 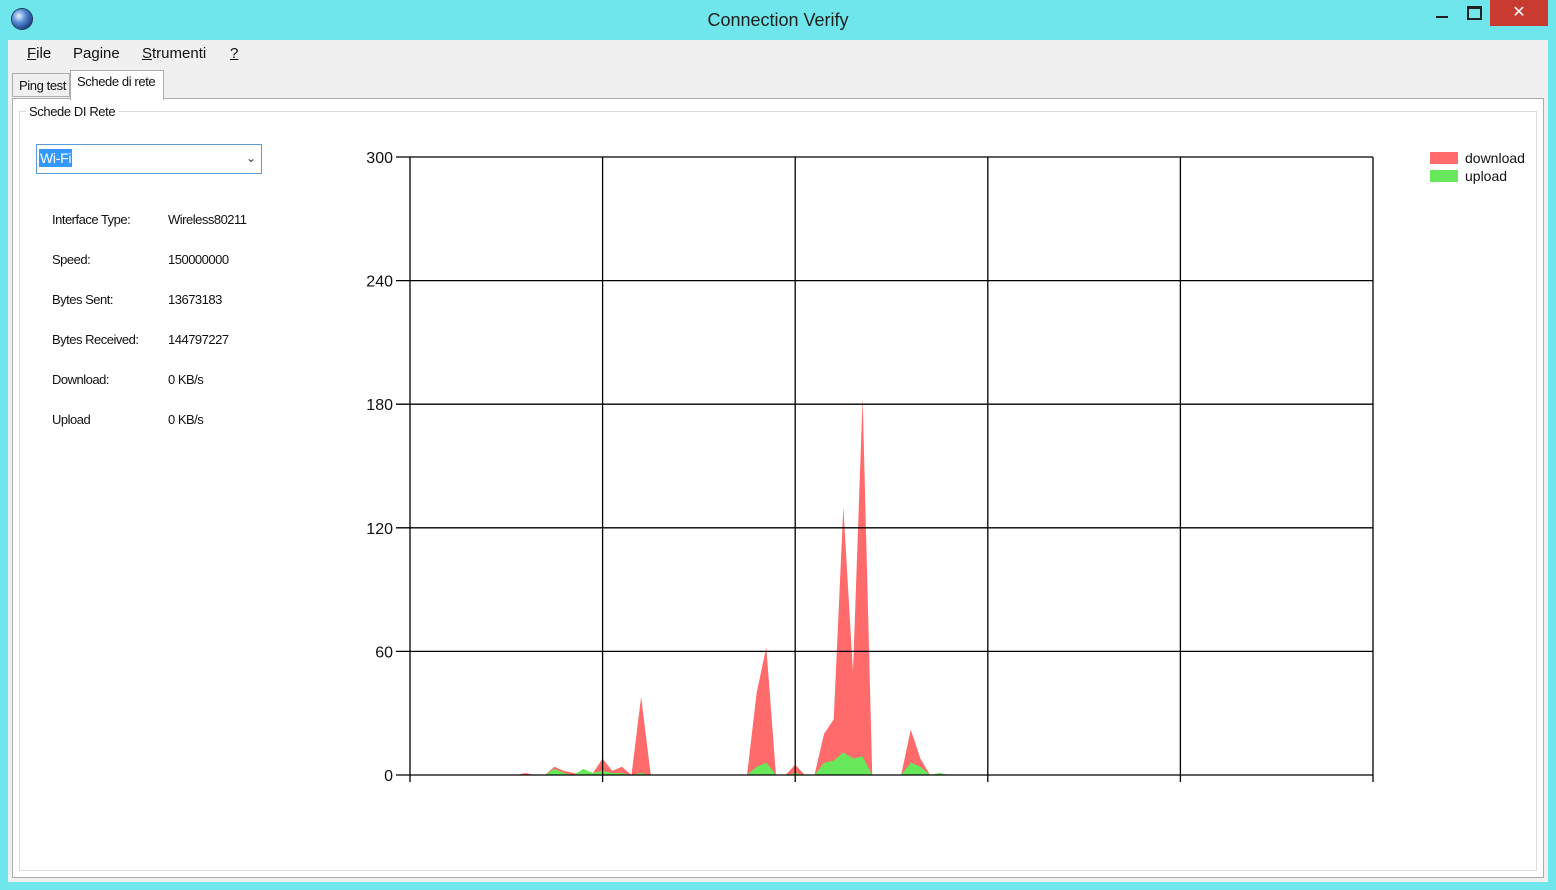 What do you see at coordinates (1444, 176) in the screenshot?
I see `legend-swatch-upload` at bounding box center [1444, 176].